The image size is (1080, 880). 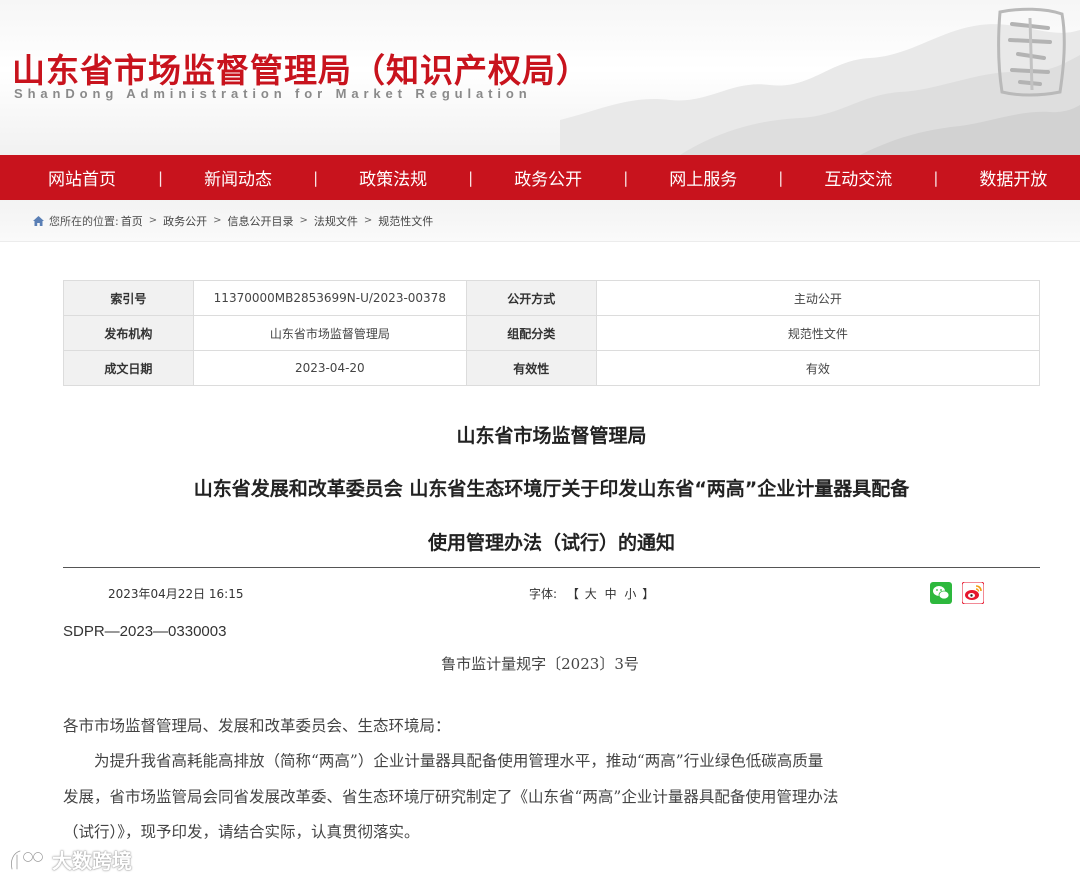 What do you see at coordinates (132, 221) in the screenshot?
I see `breadcrumb-home: 首页` at bounding box center [132, 221].